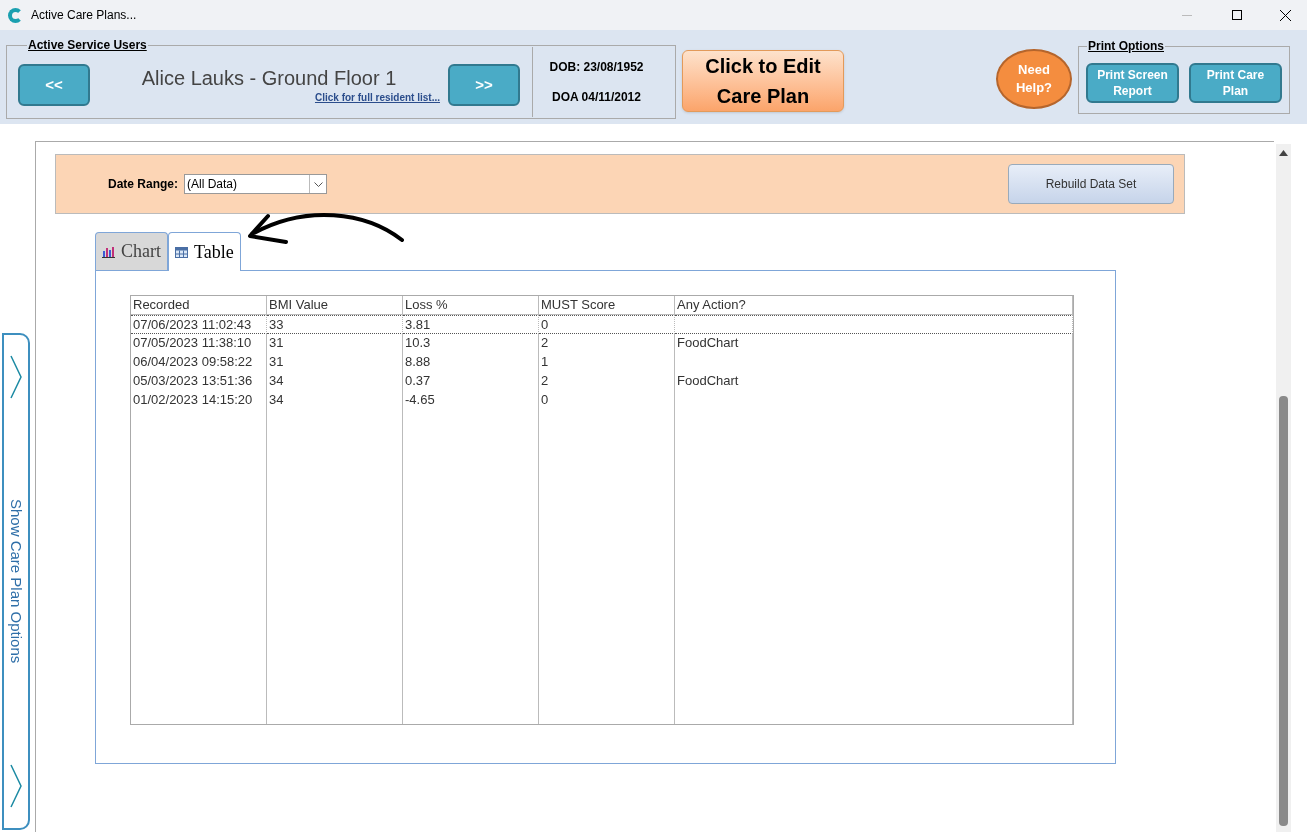  What do you see at coordinates (1283, 153) in the screenshot?
I see `scroll-up-icon` at bounding box center [1283, 153].